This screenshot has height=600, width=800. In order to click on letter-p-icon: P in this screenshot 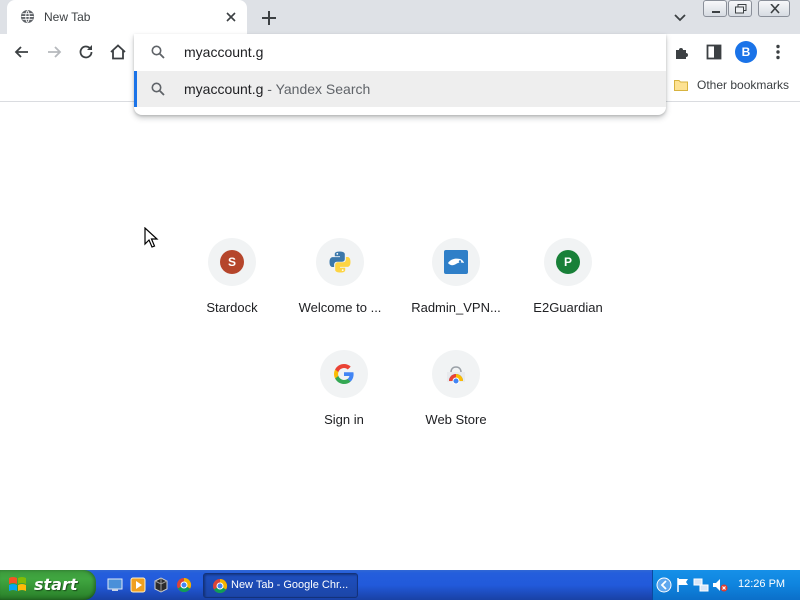, I will do `click(568, 262)`.